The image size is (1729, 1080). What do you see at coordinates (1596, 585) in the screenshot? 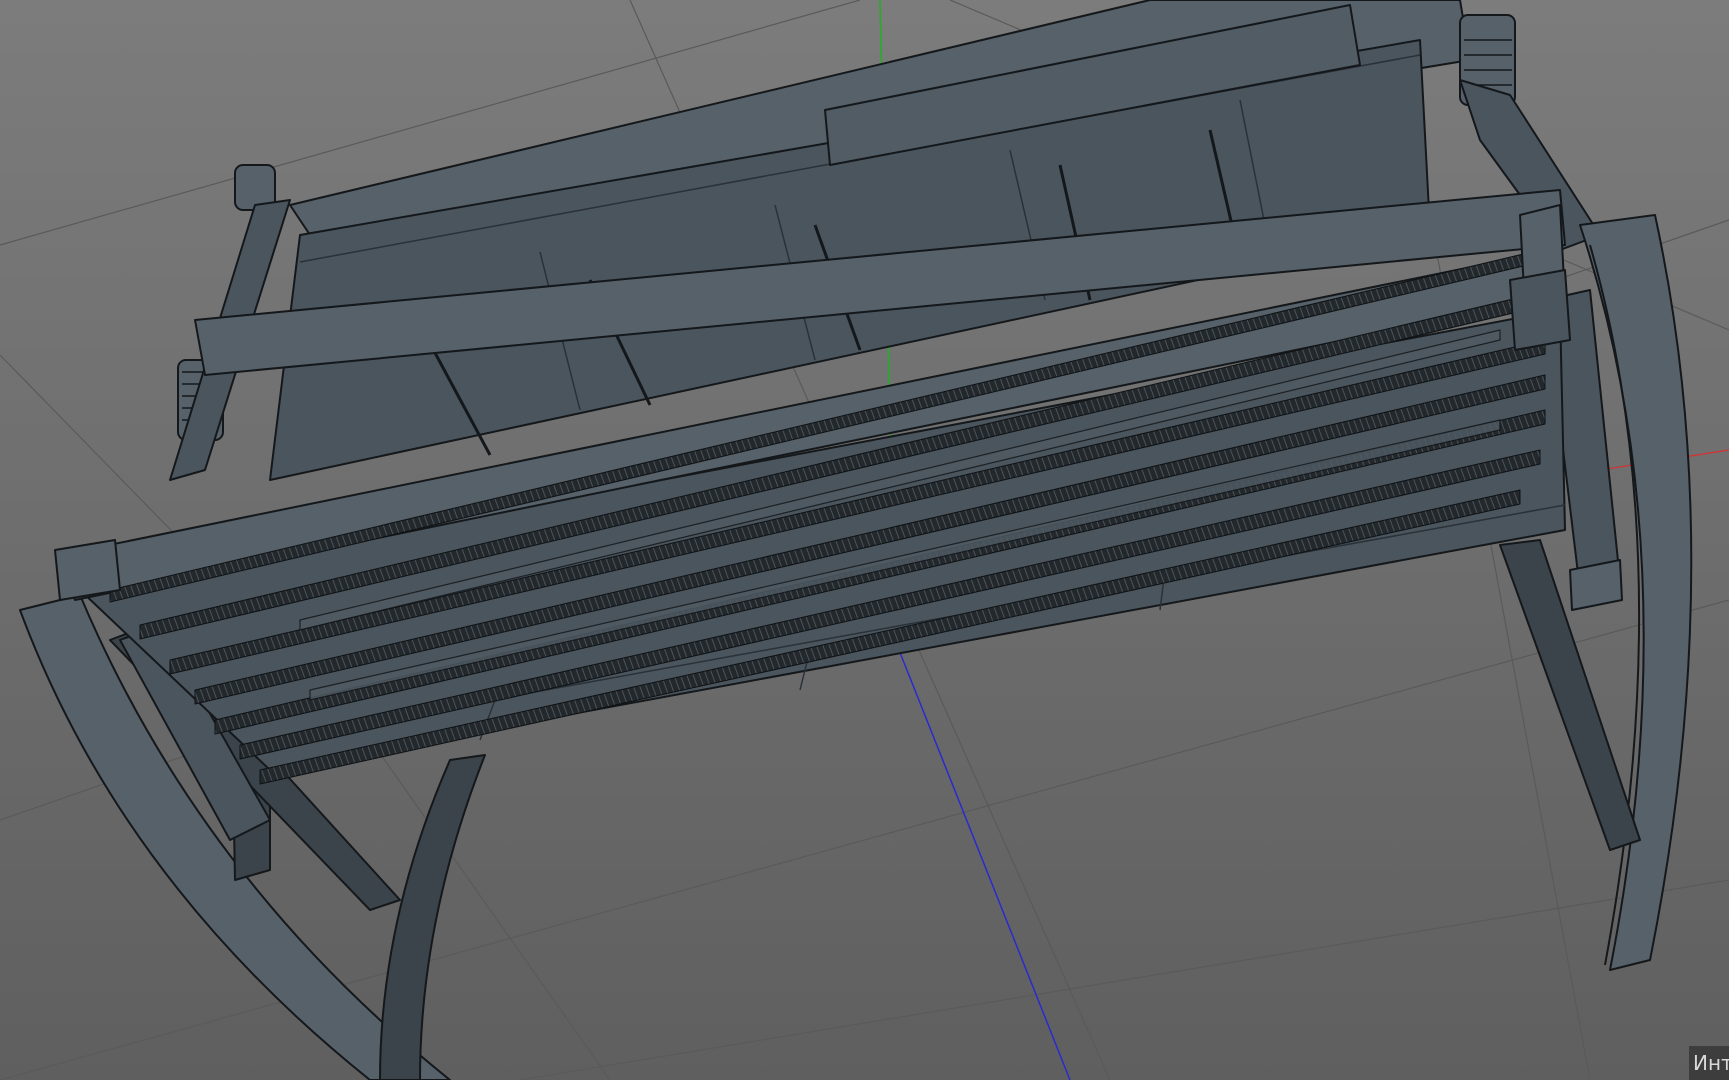
I see `right-arm-block` at bounding box center [1596, 585].